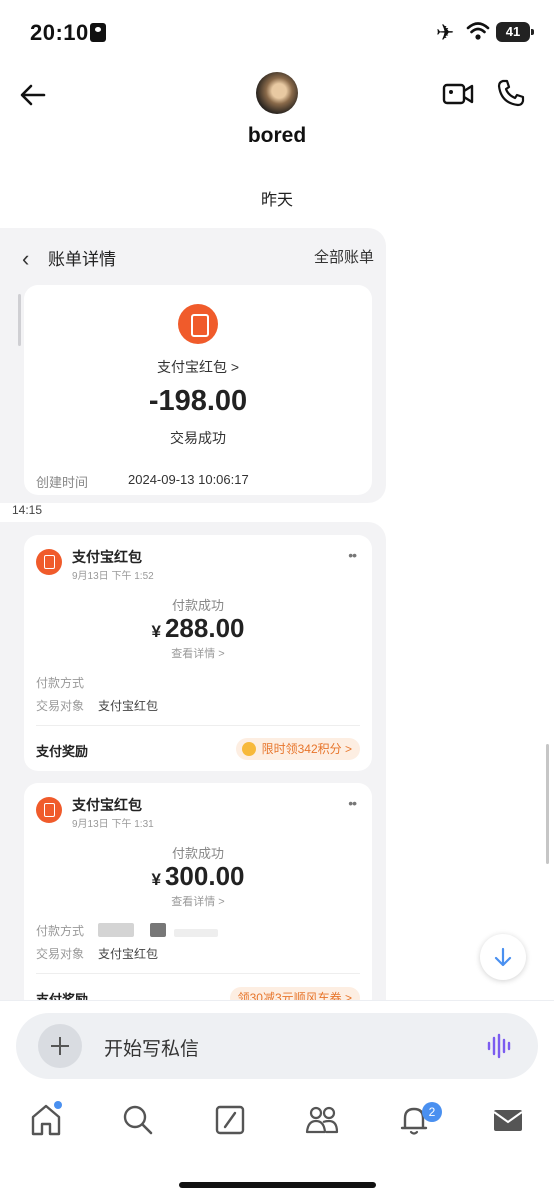 Image resolution: width=554 pixels, height=1200 pixels. What do you see at coordinates (58, 1105) in the screenshot?
I see `home-unread-dot` at bounding box center [58, 1105].